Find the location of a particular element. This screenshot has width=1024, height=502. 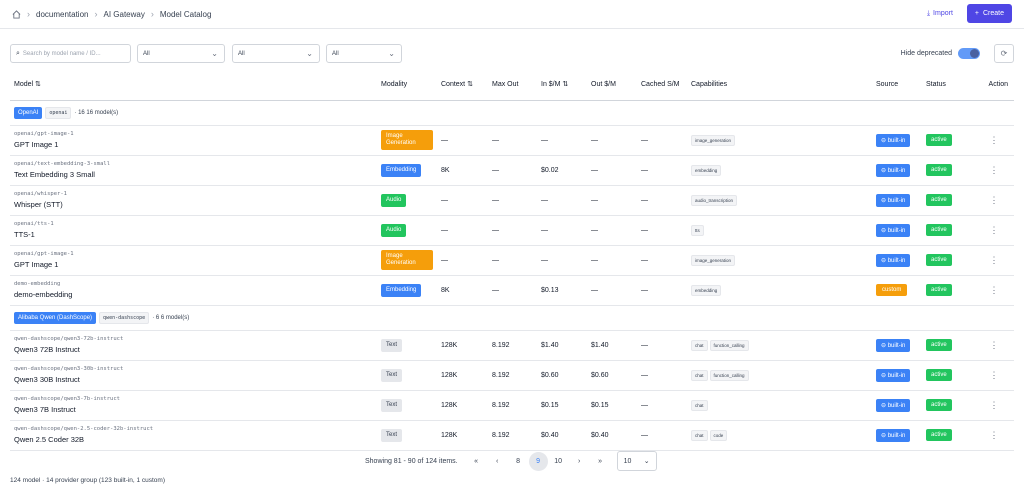

context-cell: 128K is located at coordinates (462, 435).